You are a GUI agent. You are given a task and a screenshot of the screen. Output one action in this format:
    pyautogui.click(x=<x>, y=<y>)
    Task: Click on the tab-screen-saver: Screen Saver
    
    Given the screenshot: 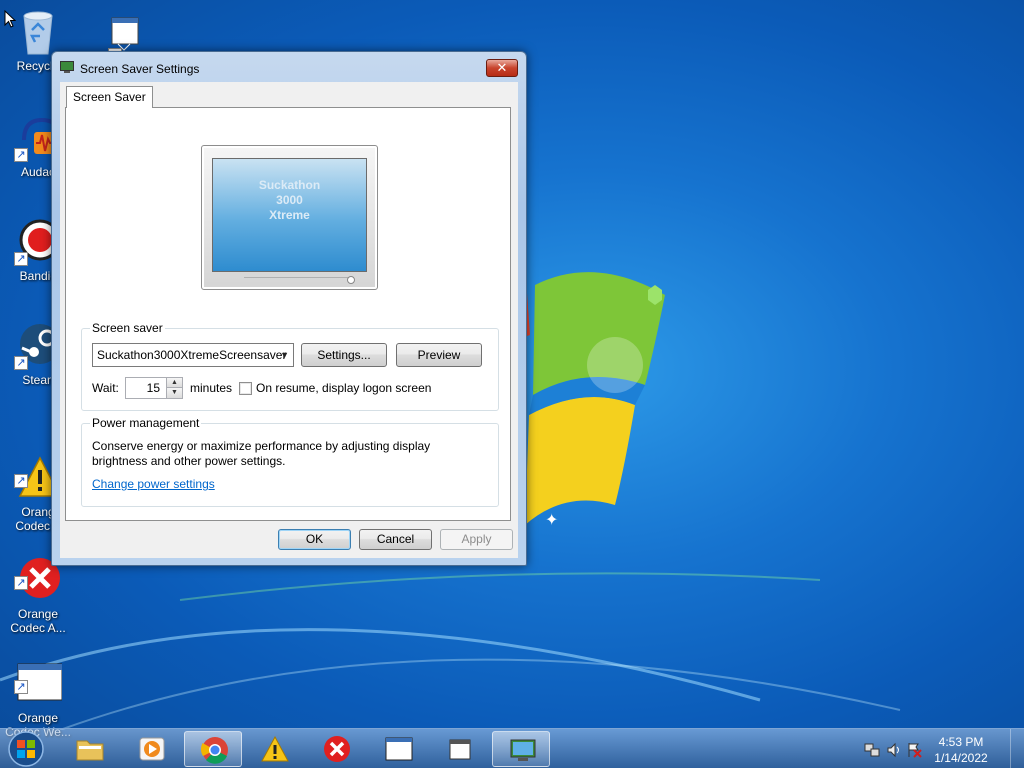 What is the action you would take?
    pyautogui.click(x=109, y=97)
    